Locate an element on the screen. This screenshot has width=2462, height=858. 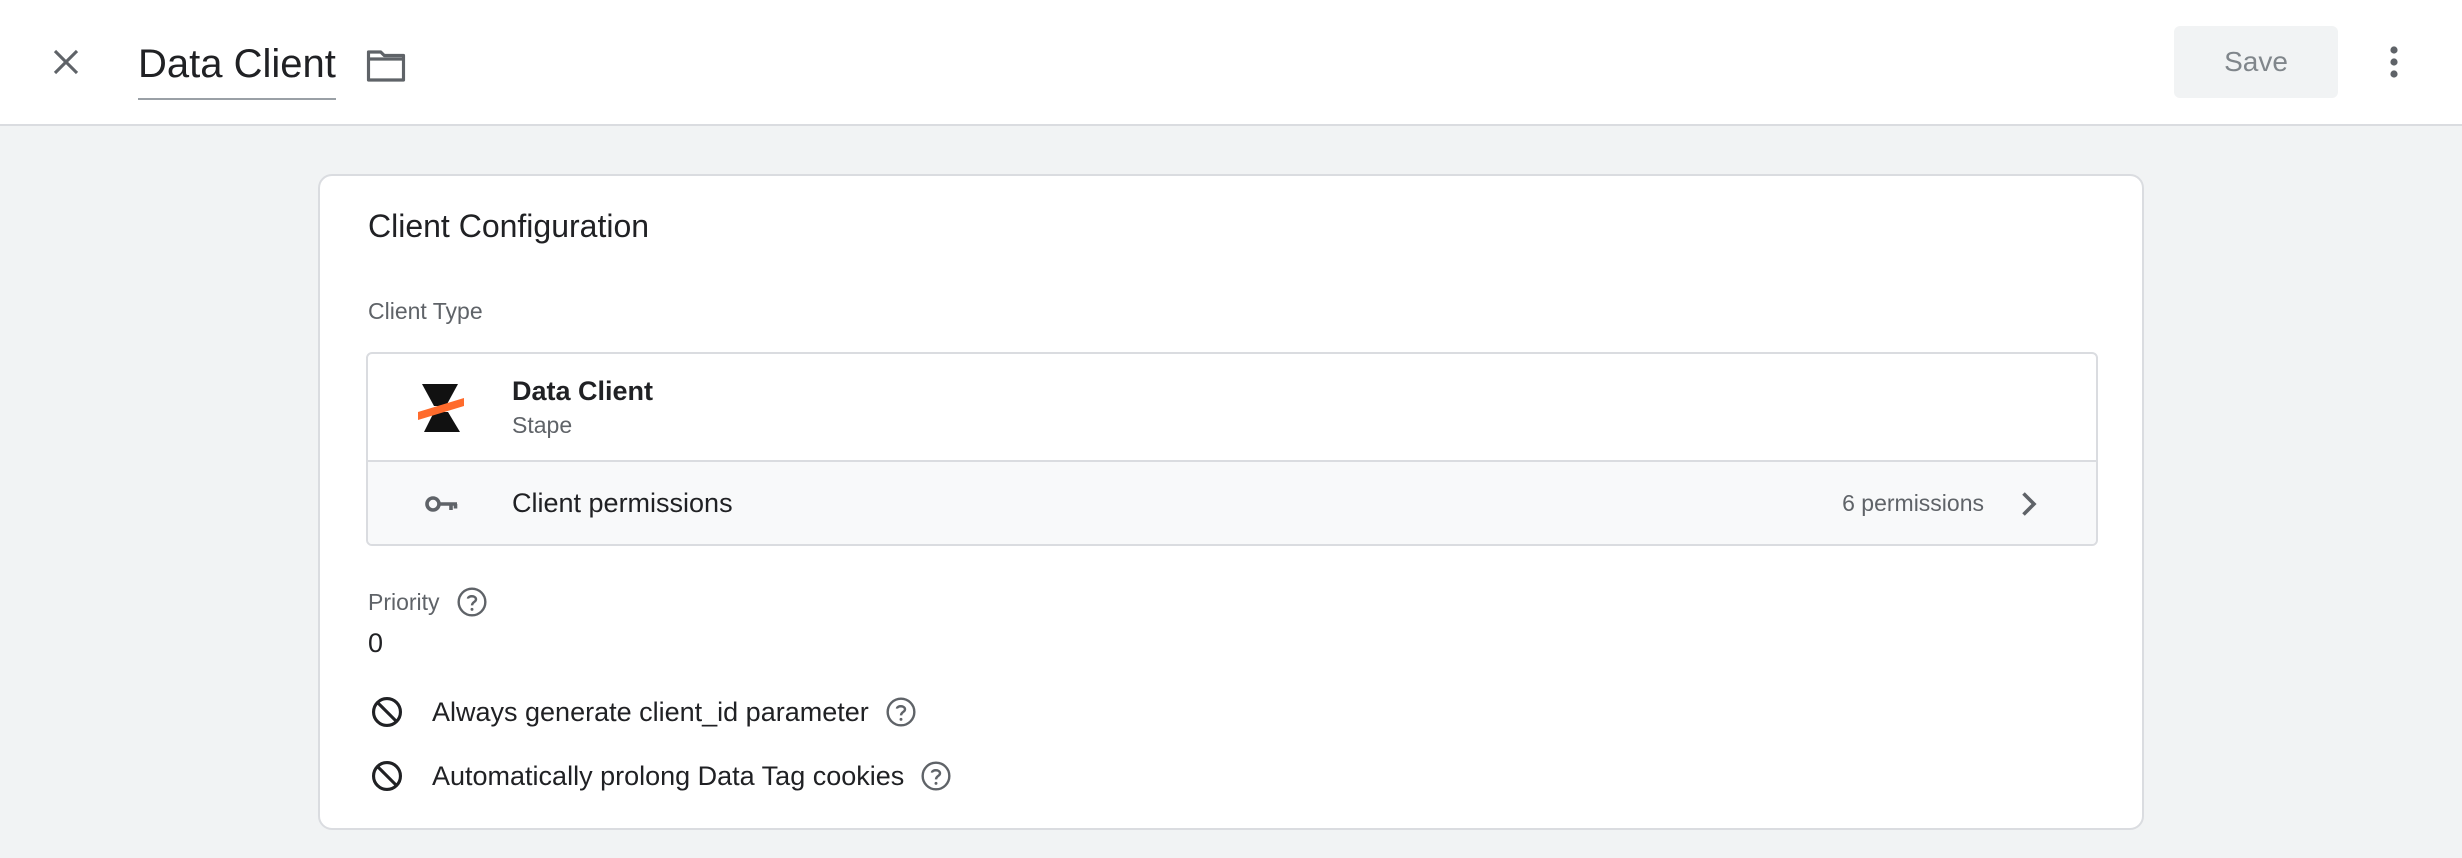
client-name: Data Client is located at coordinates (583, 391).